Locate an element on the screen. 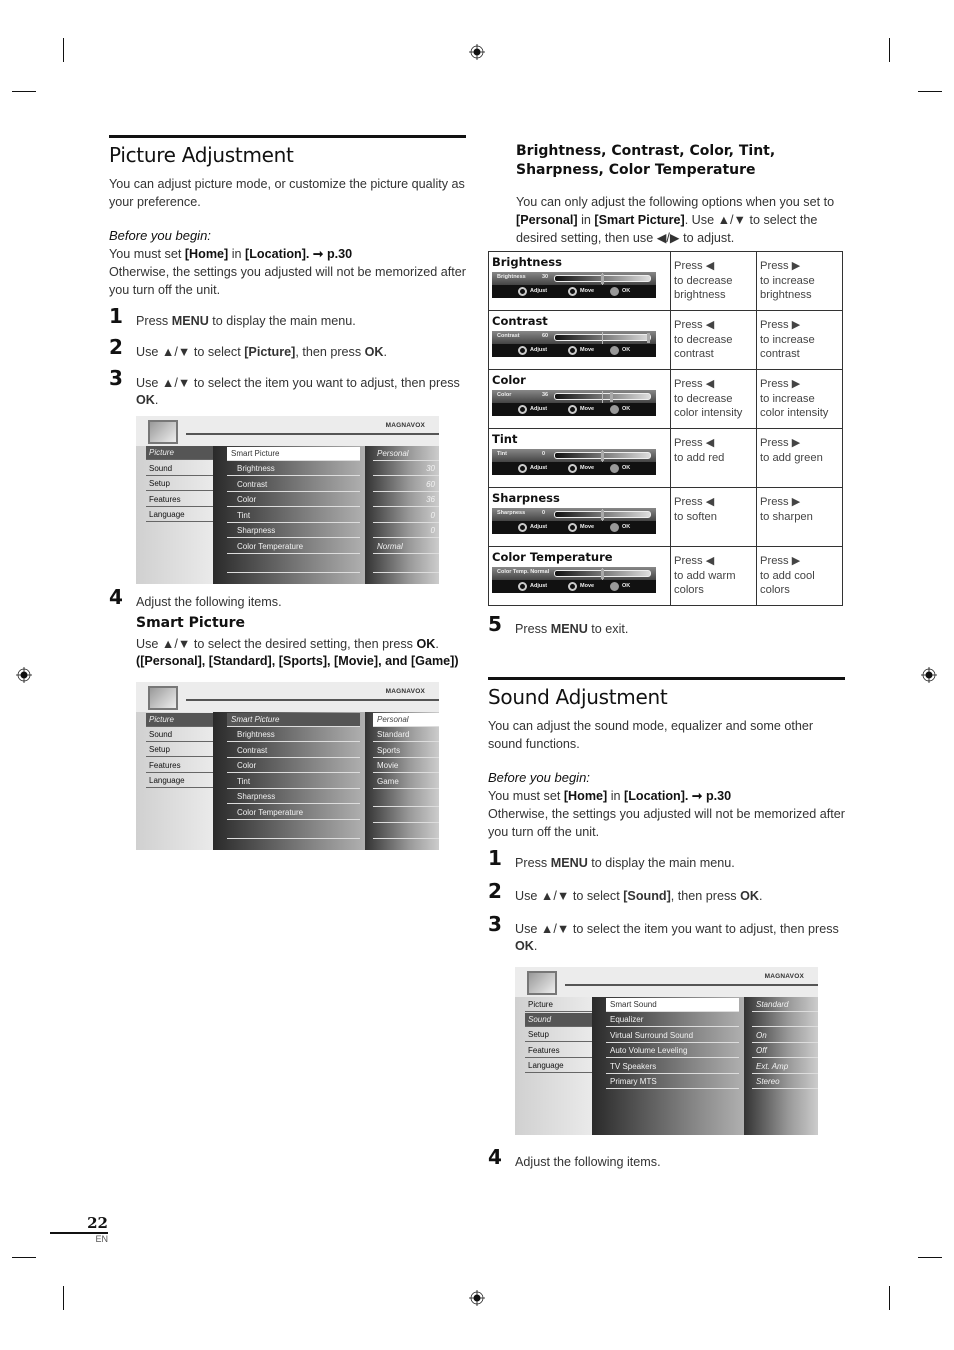 The height and width of the screenshot is (1350, 954). submenu-item-virtual-surround: Virtual Surround Sound is located at coordinates (672, 1036).